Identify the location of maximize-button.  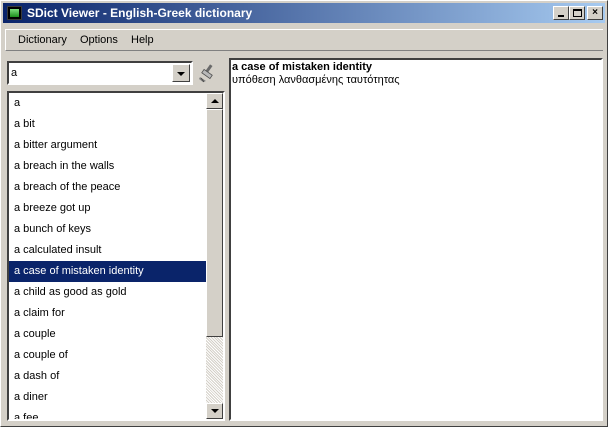
(577, 13).